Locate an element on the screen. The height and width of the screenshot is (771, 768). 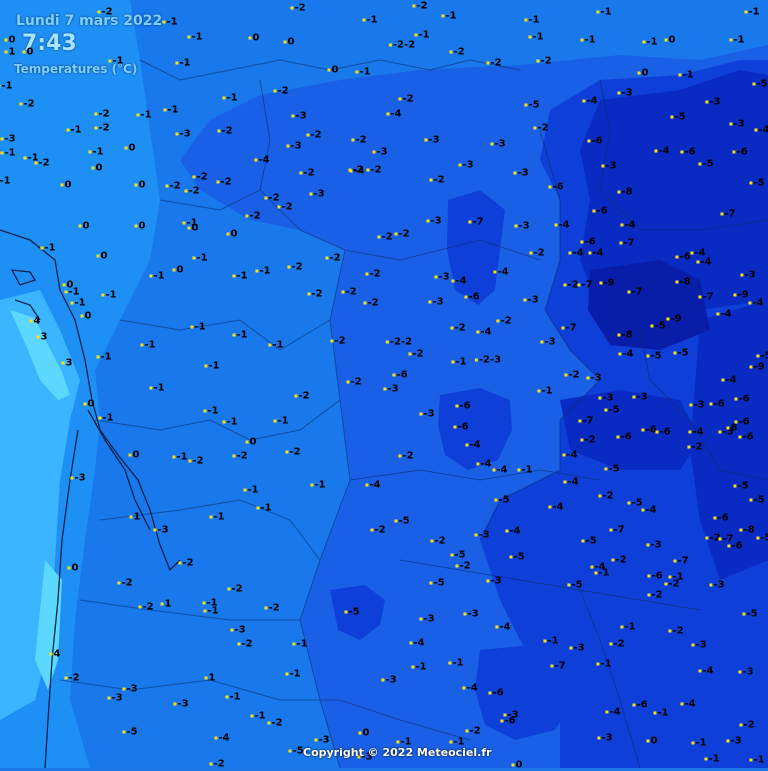
station-temp-label: -4 is located at coordinates (723, 314).